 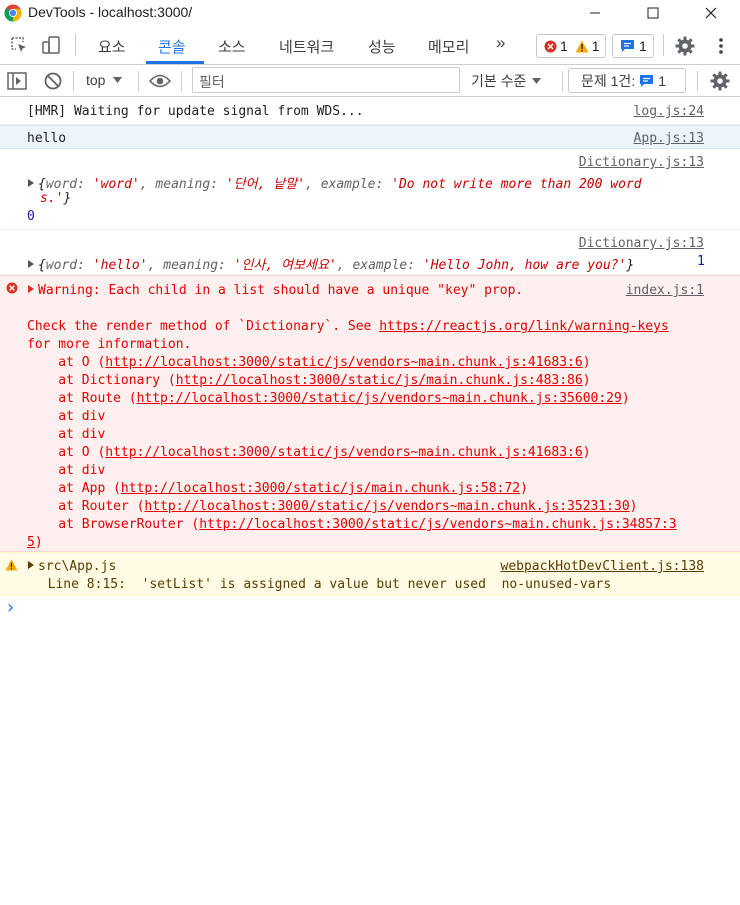 I want to click on prompt-chevron-icon: ›, so click(x=11, y=607).